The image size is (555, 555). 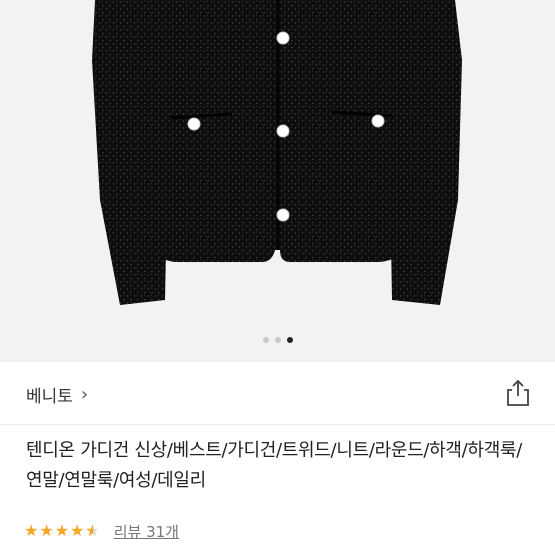 What do you see at coordinates (518, 393) in the screenshot?
I see `share-icon` at bounding box center [518, 393].